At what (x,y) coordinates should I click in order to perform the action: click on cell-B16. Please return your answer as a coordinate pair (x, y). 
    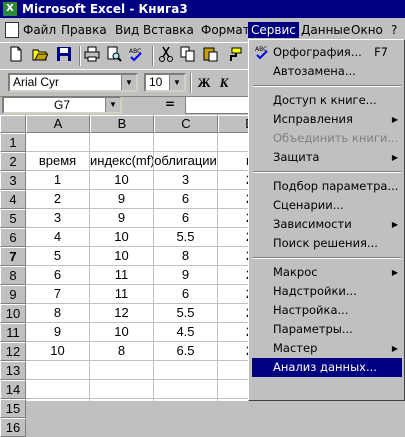
    Looking at the image, I should click on (122, 427).